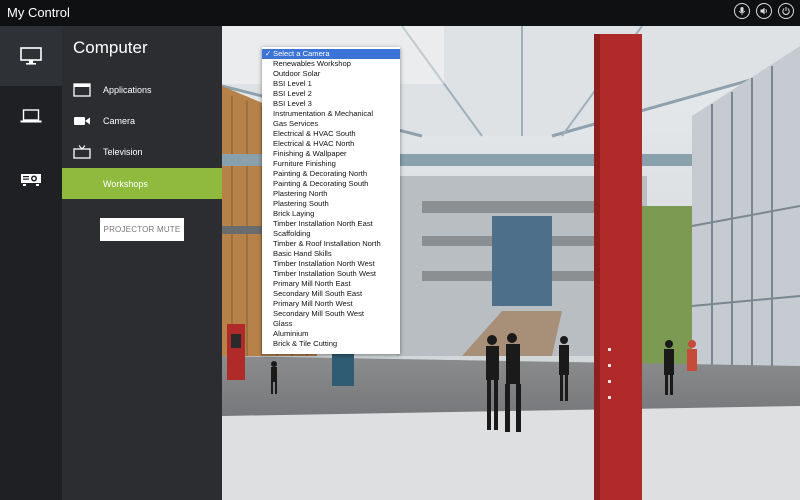 The width and height of the screenshot is (800, 500). I want to click on menu-item-applications: Applications, so click(142, 89).